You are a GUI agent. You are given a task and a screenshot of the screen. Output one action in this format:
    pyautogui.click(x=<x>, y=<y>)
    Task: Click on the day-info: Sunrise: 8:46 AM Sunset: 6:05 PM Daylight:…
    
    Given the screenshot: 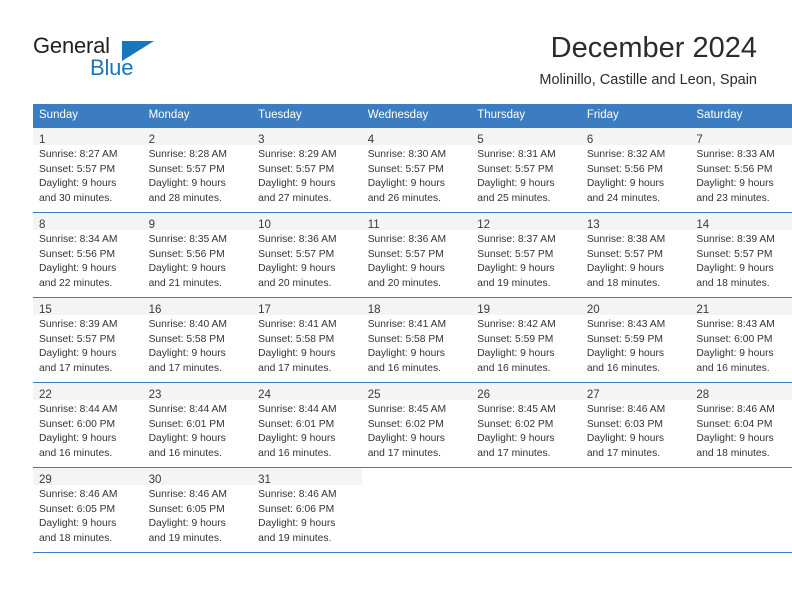 What is the action you would take?
    pyautogui.click(x=88, y=515)
    